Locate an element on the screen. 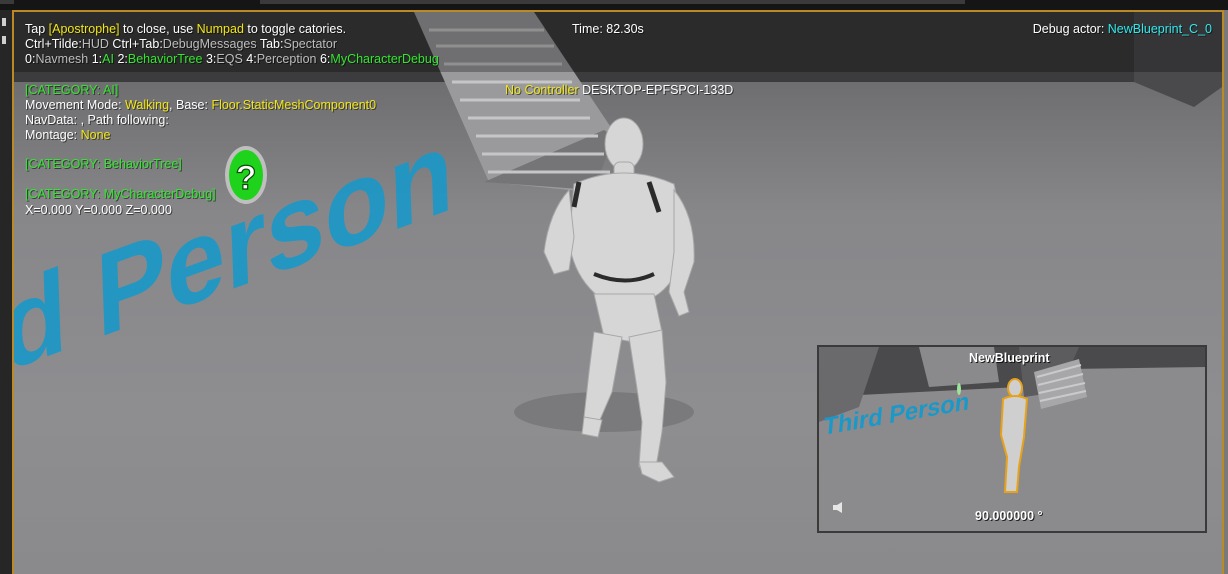 Image resolution: width=1228 pixels, height=574 pixels. preview-title: NewBlueprint is located at coordinates (1009, 358).